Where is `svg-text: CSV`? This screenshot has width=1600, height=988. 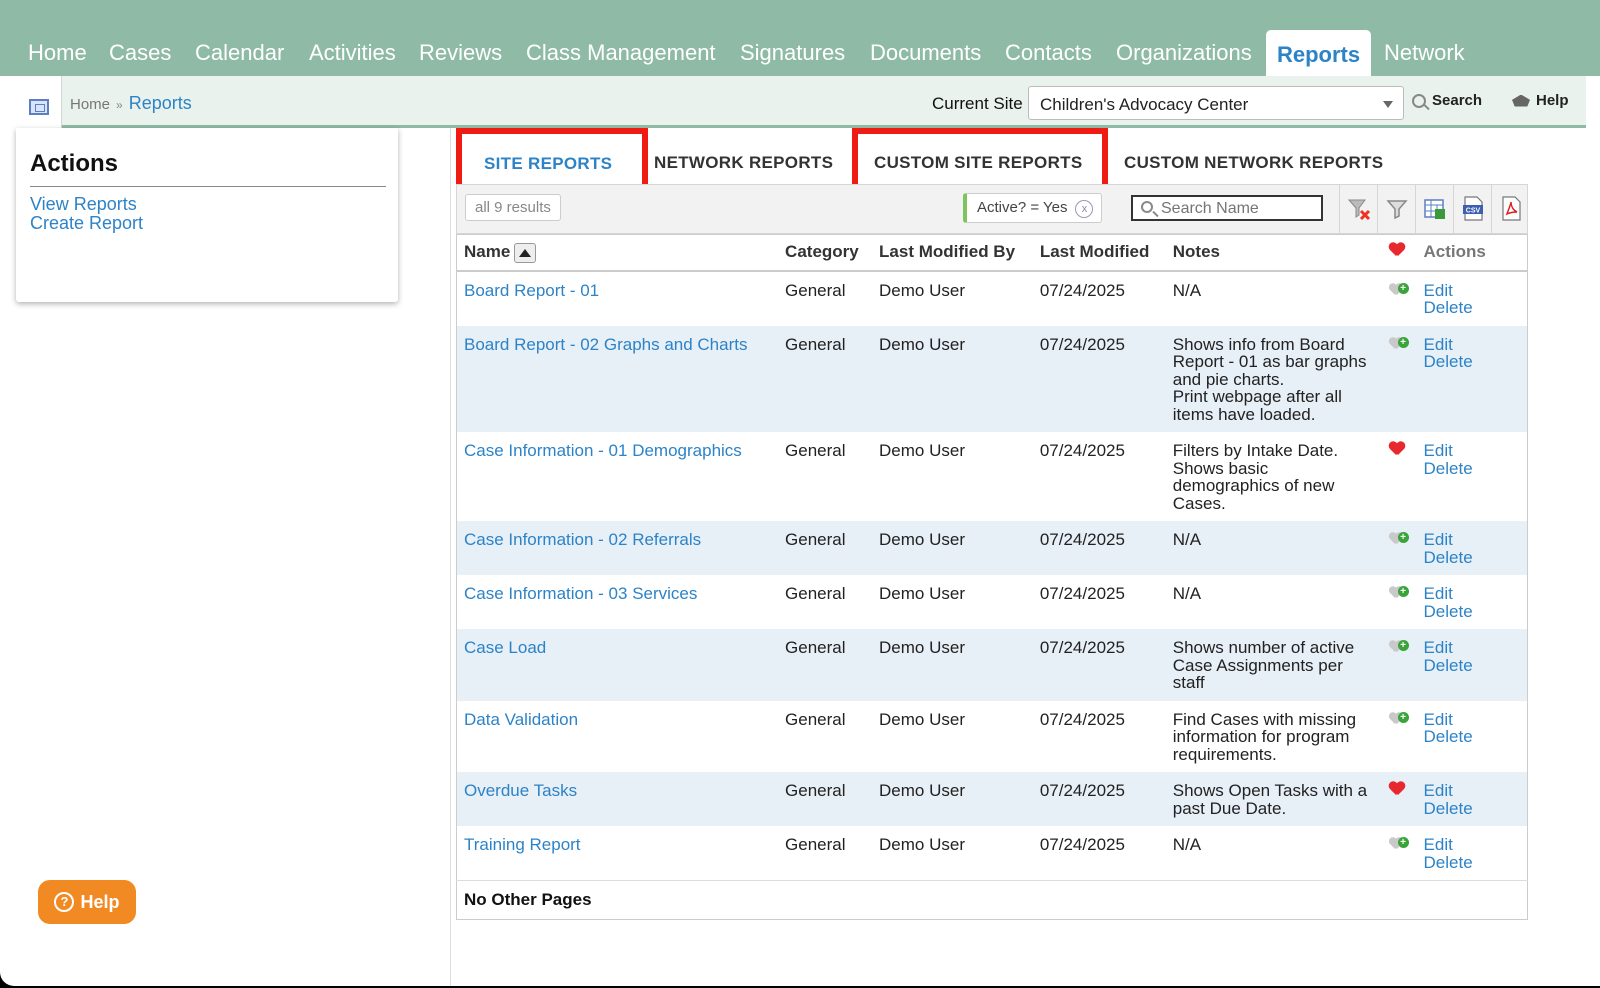 svg-text: CSV is located at coordinates (1472, 211).